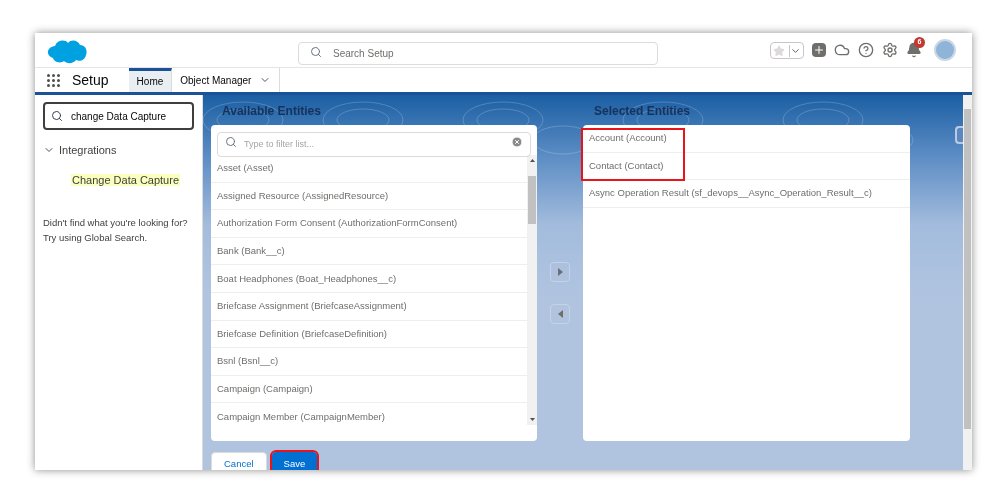 Image resolution: width=1004 pixels, height=503 pixels. Describe the element at coordinates (88, 150) in the screenshot. I see `tree-item: Integrations` at that location.